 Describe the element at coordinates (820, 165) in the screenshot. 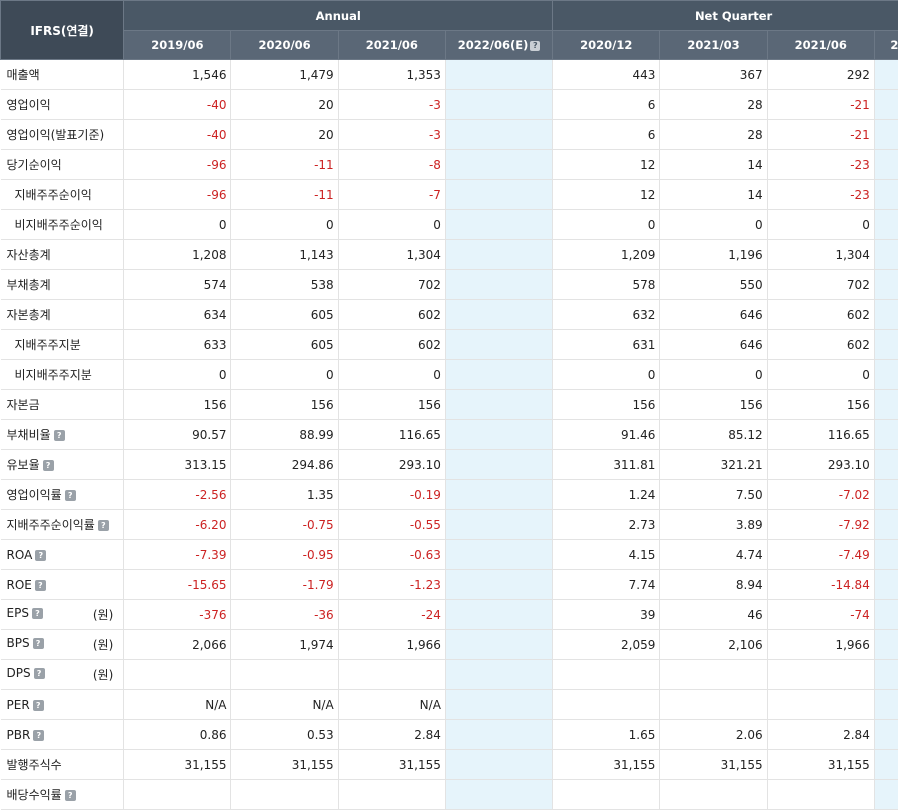

I see `value-cell: -23` at that location.